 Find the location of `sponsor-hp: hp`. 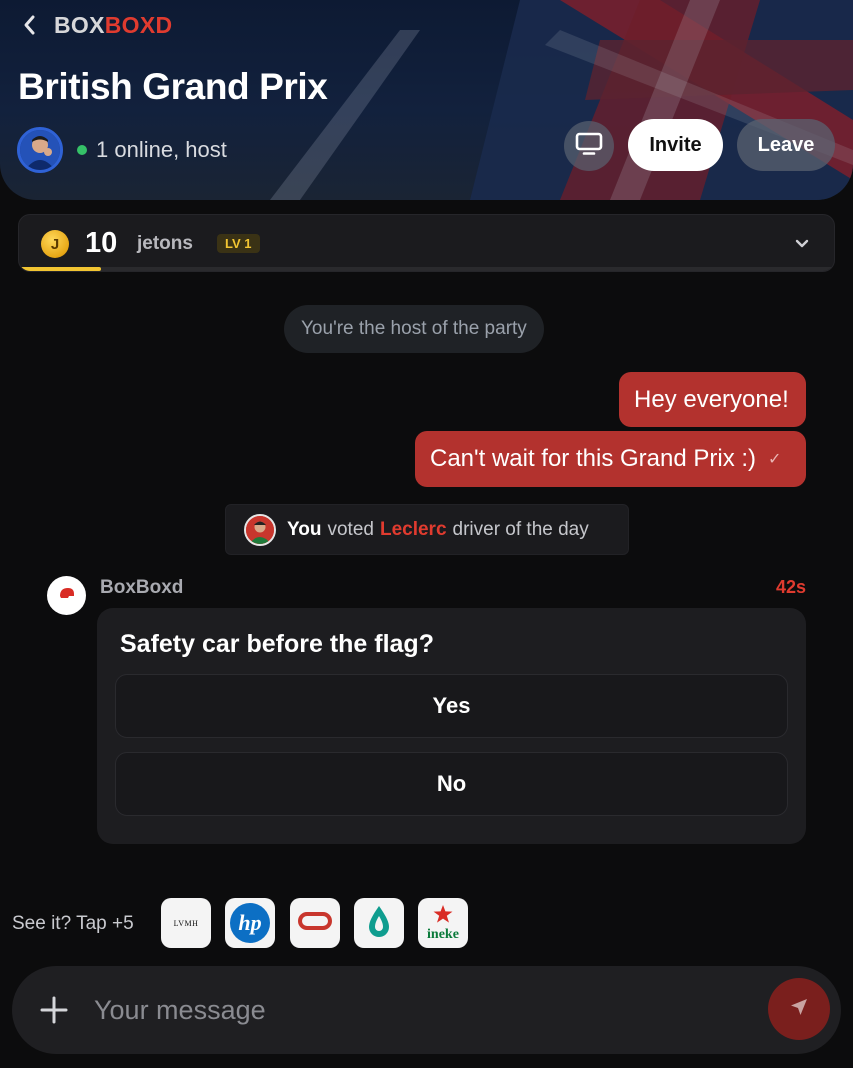

sponsor-hp: hp is located at coordinates (250, 923).